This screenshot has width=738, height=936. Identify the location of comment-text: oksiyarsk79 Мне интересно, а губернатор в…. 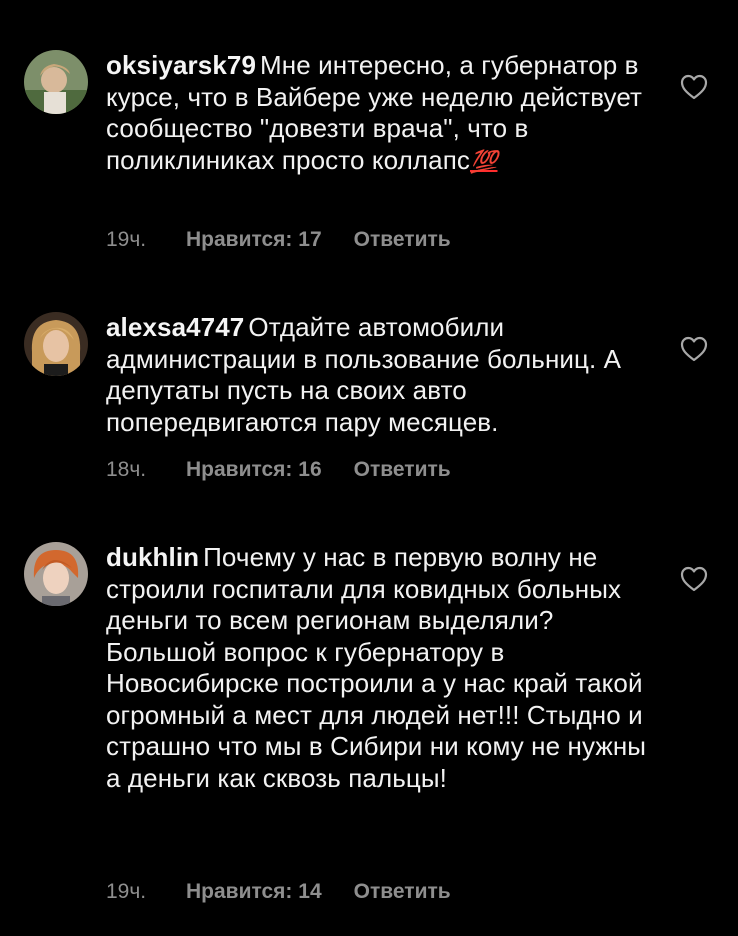
(386, 113).